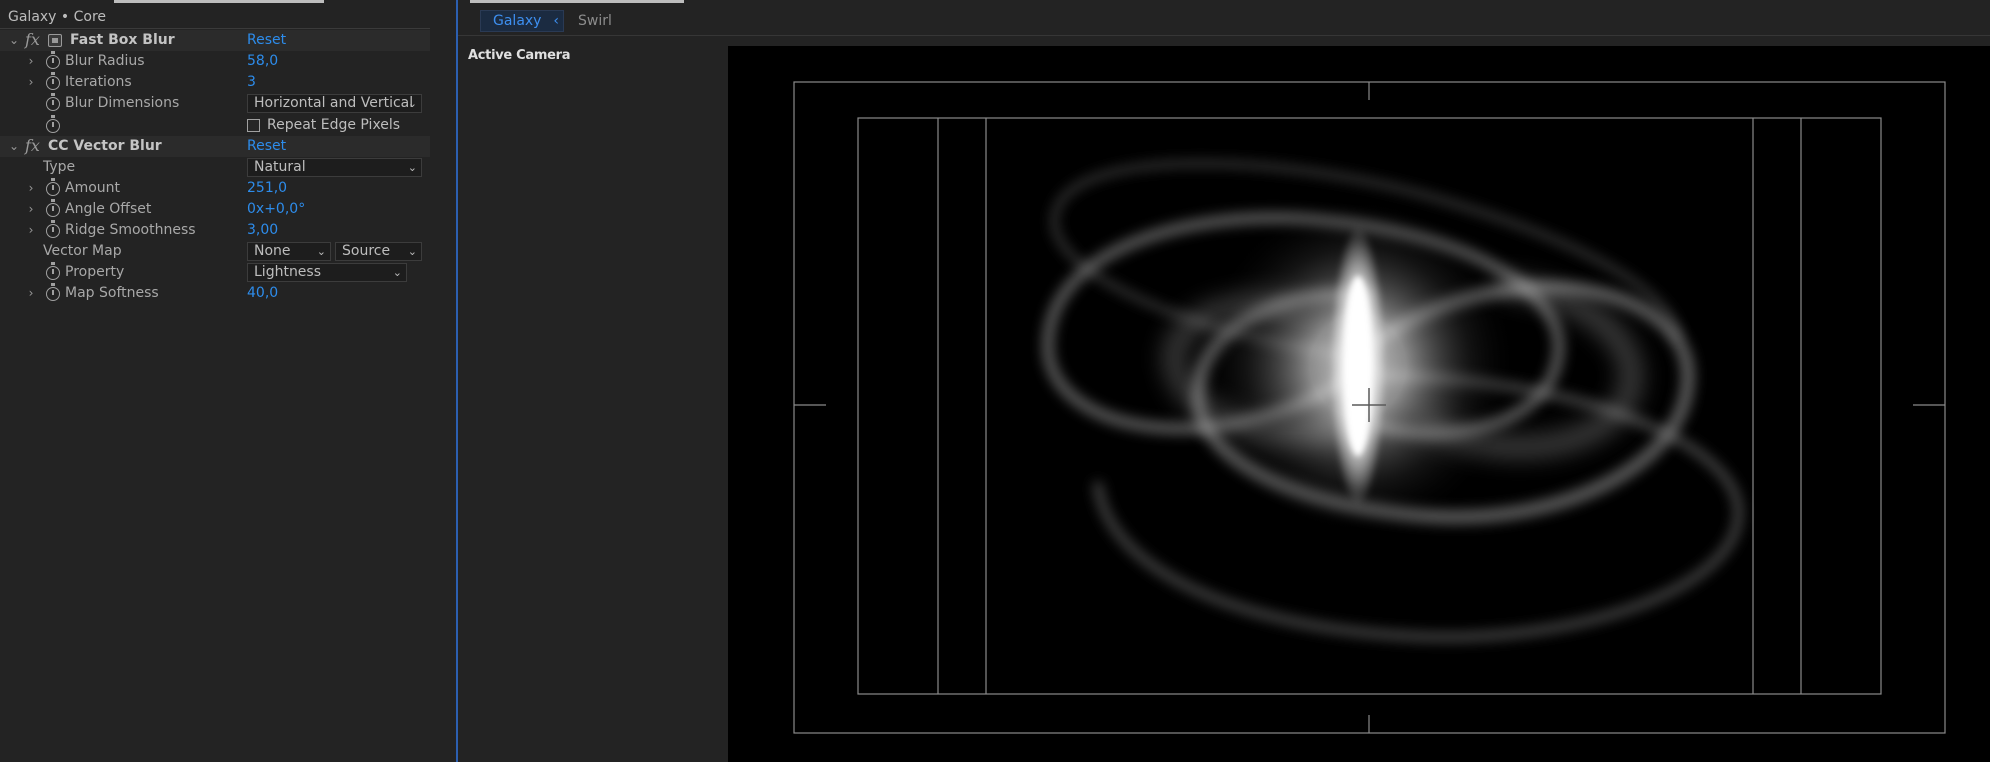  Describe the element at coordinates (262, 230) in the screenshot. I see `ridge-smoothness-value: 3,00` at that location.